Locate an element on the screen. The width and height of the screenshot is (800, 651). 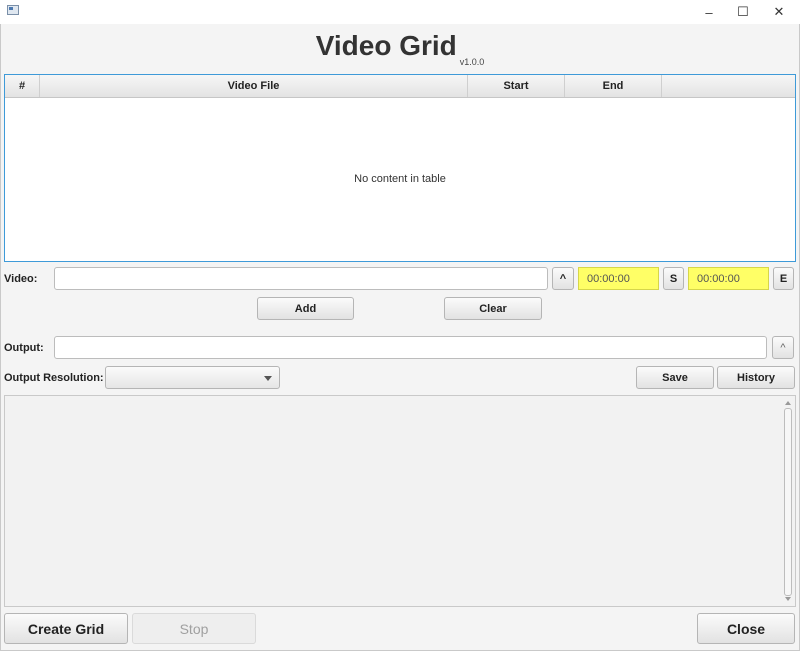
output-path-input is located at coordinates (410, 347).